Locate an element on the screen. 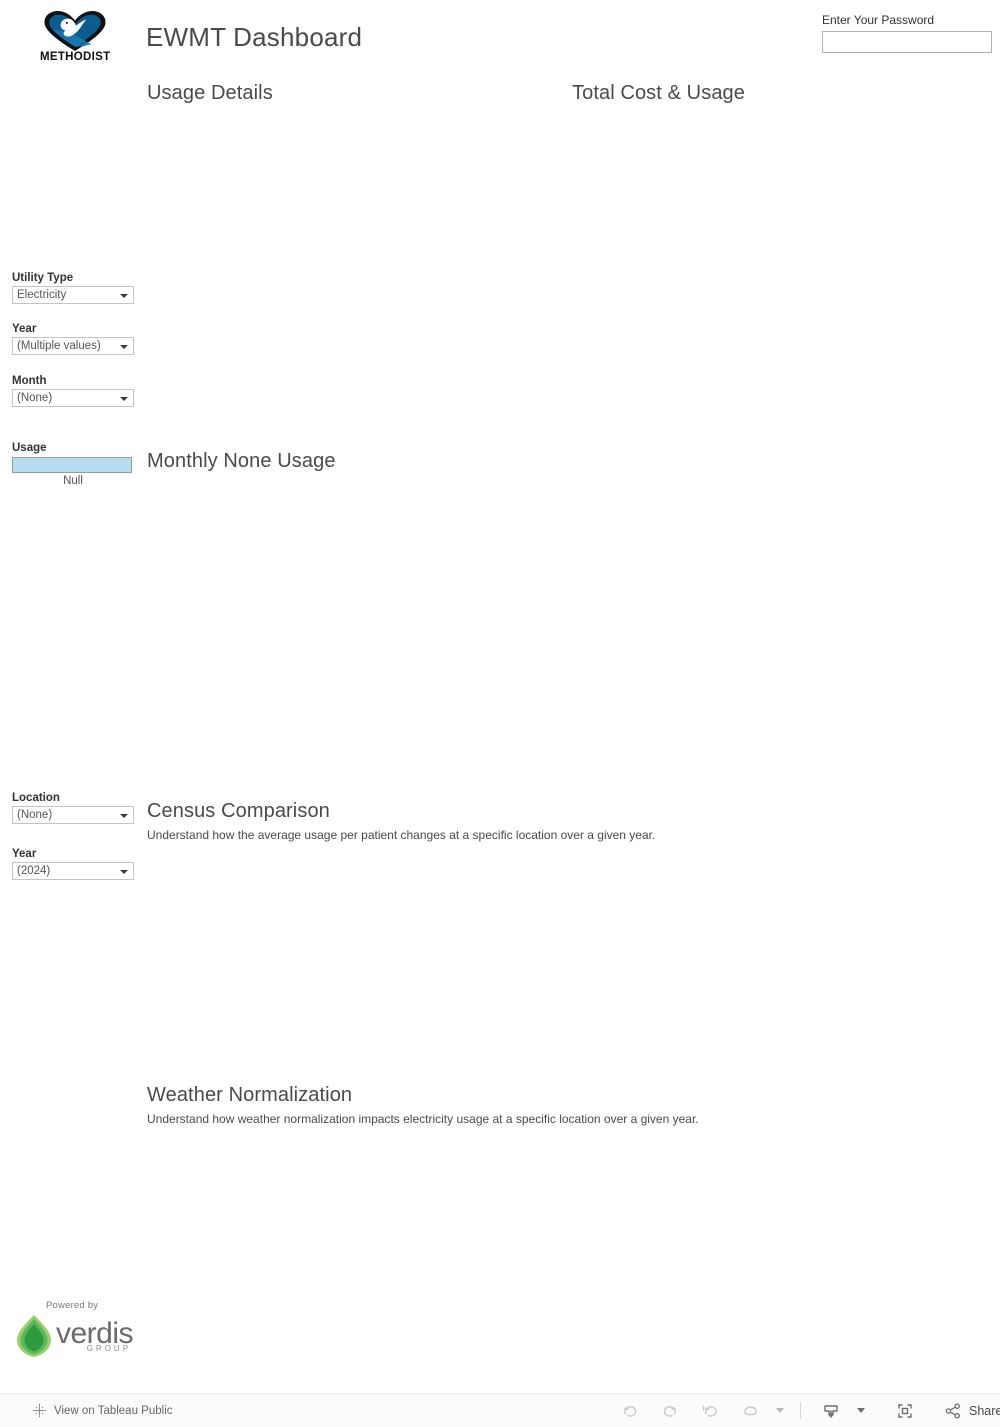  filter-year-usage-dropdown: (Multiple values) is located at coordinates (73, 346).